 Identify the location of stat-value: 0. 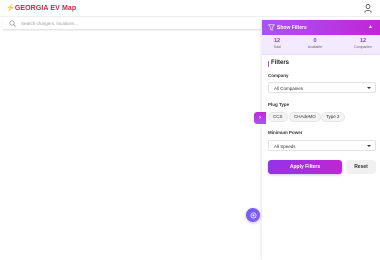
(315, 41).